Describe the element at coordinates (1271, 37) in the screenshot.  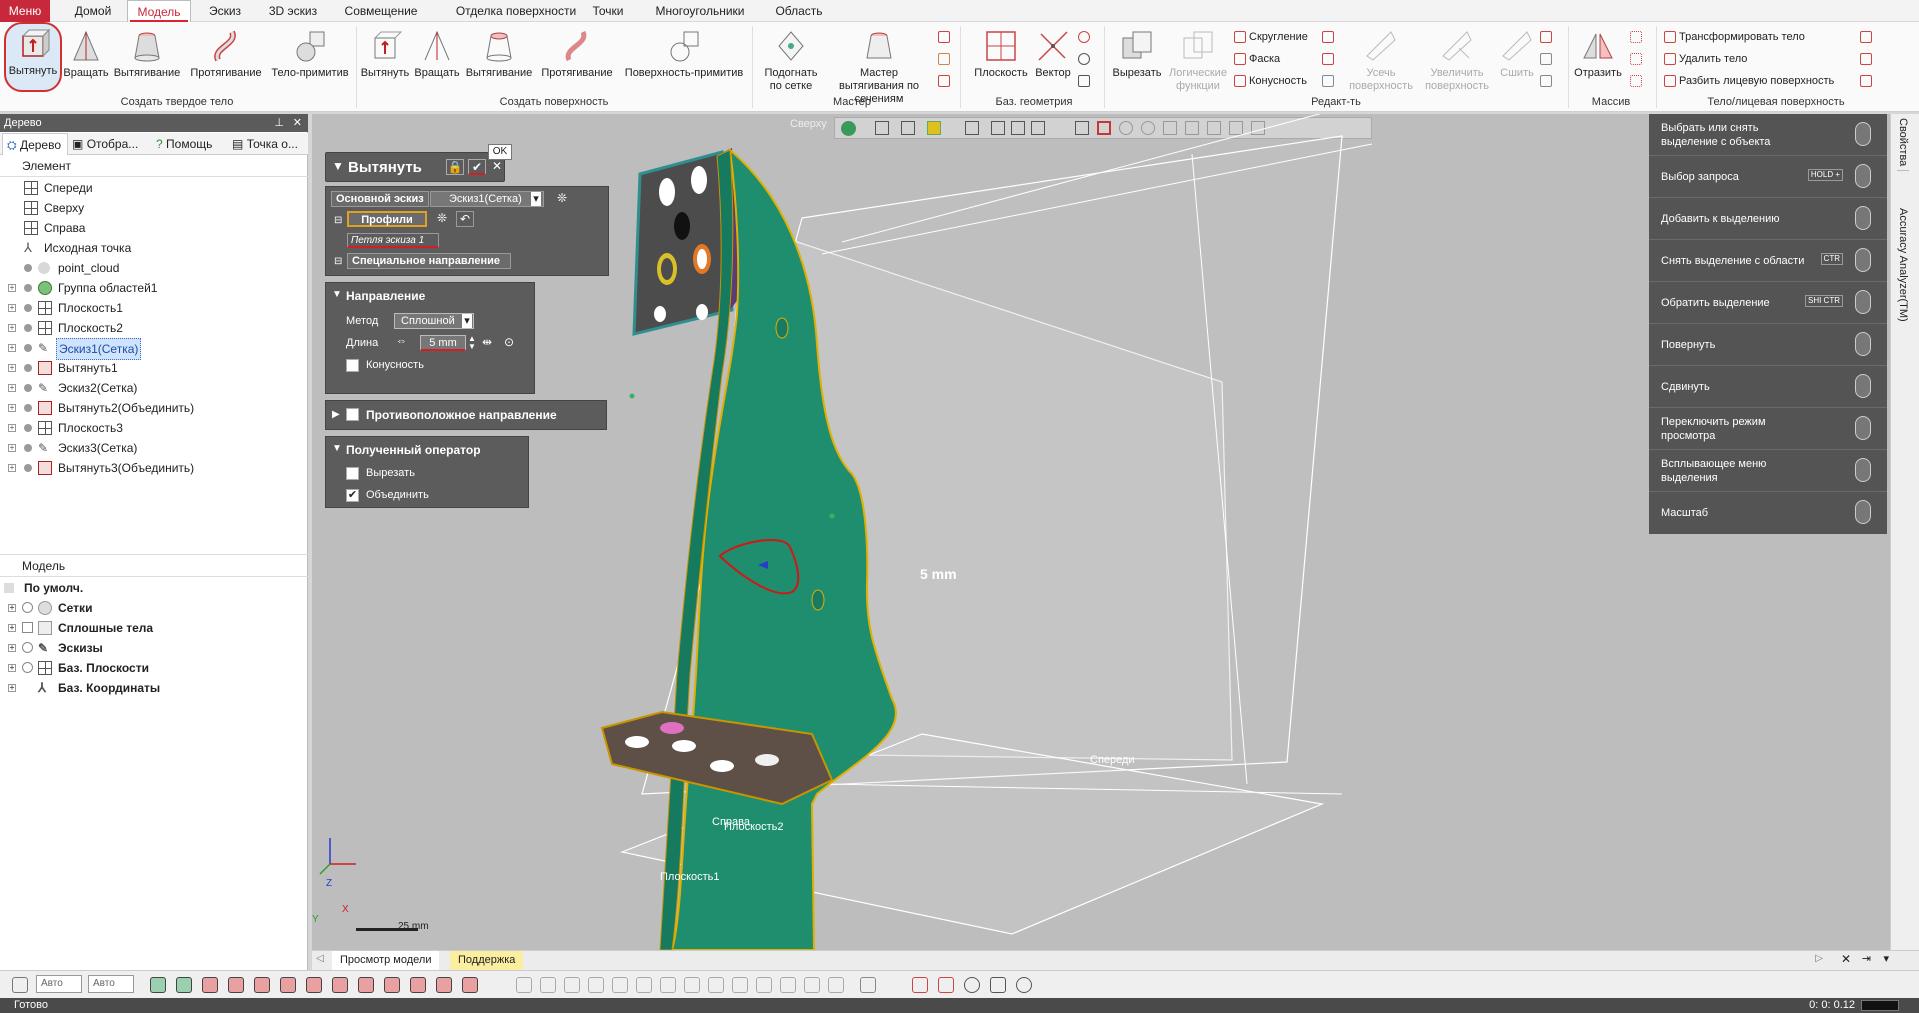
I see `fillet-button: Скругление` at that location.